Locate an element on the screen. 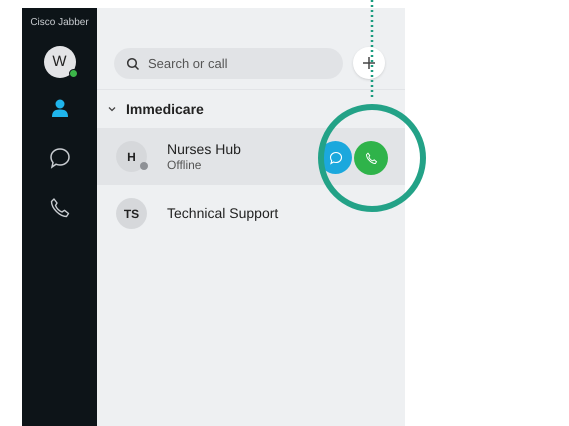 This screenshot has height=426, width=569. search-field: Search or call is located at coordinates (228, 63).